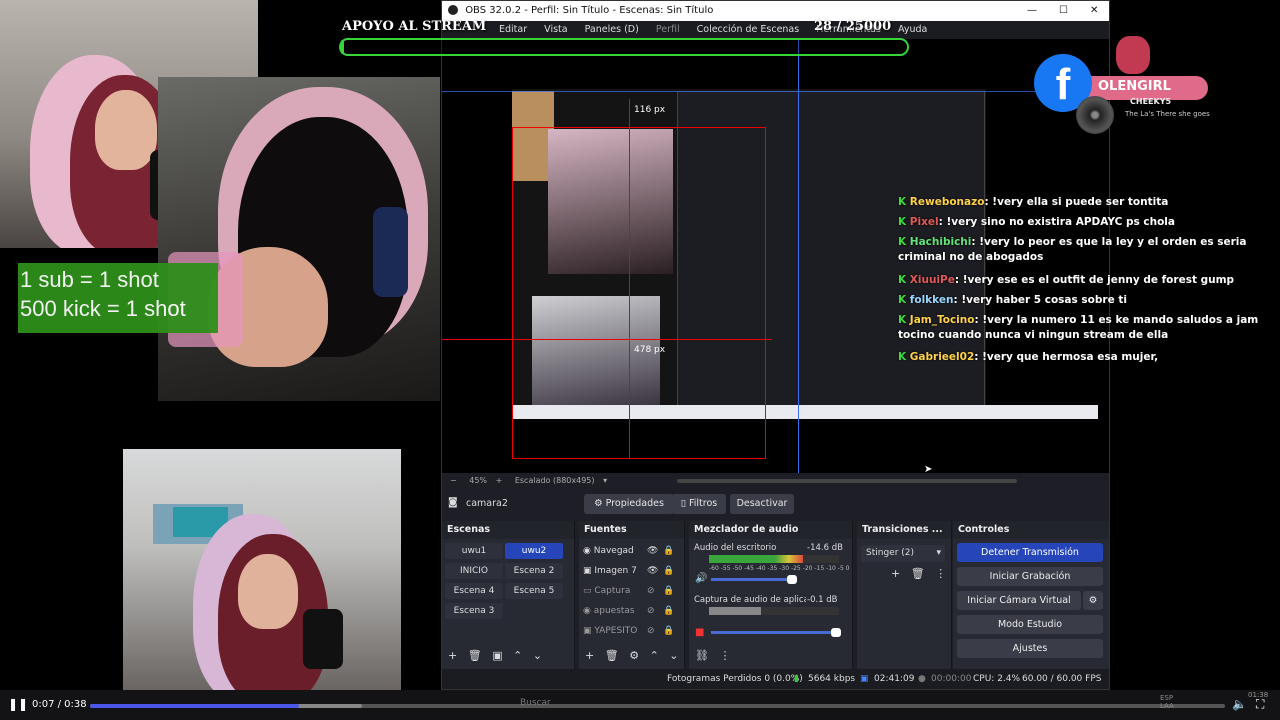 The height and width of the screenshot is (720, 1280). What do you see at coordinates (474, 611) in the screenshot?
I see `scene-escena3: Escena 3` at bounding box center [474, 611].